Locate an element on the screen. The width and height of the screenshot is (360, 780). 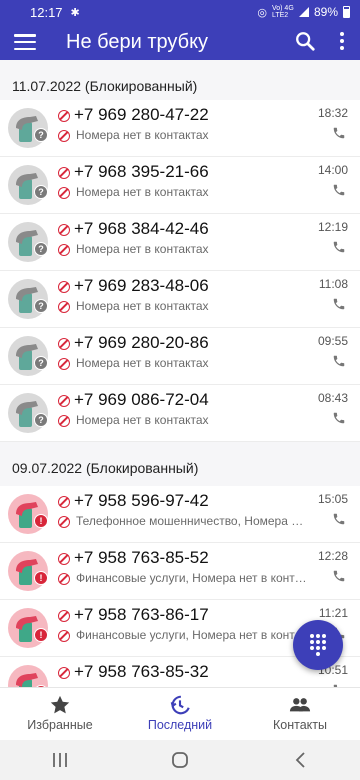
tab-label: Контакты is located at coordinates (300, 725).